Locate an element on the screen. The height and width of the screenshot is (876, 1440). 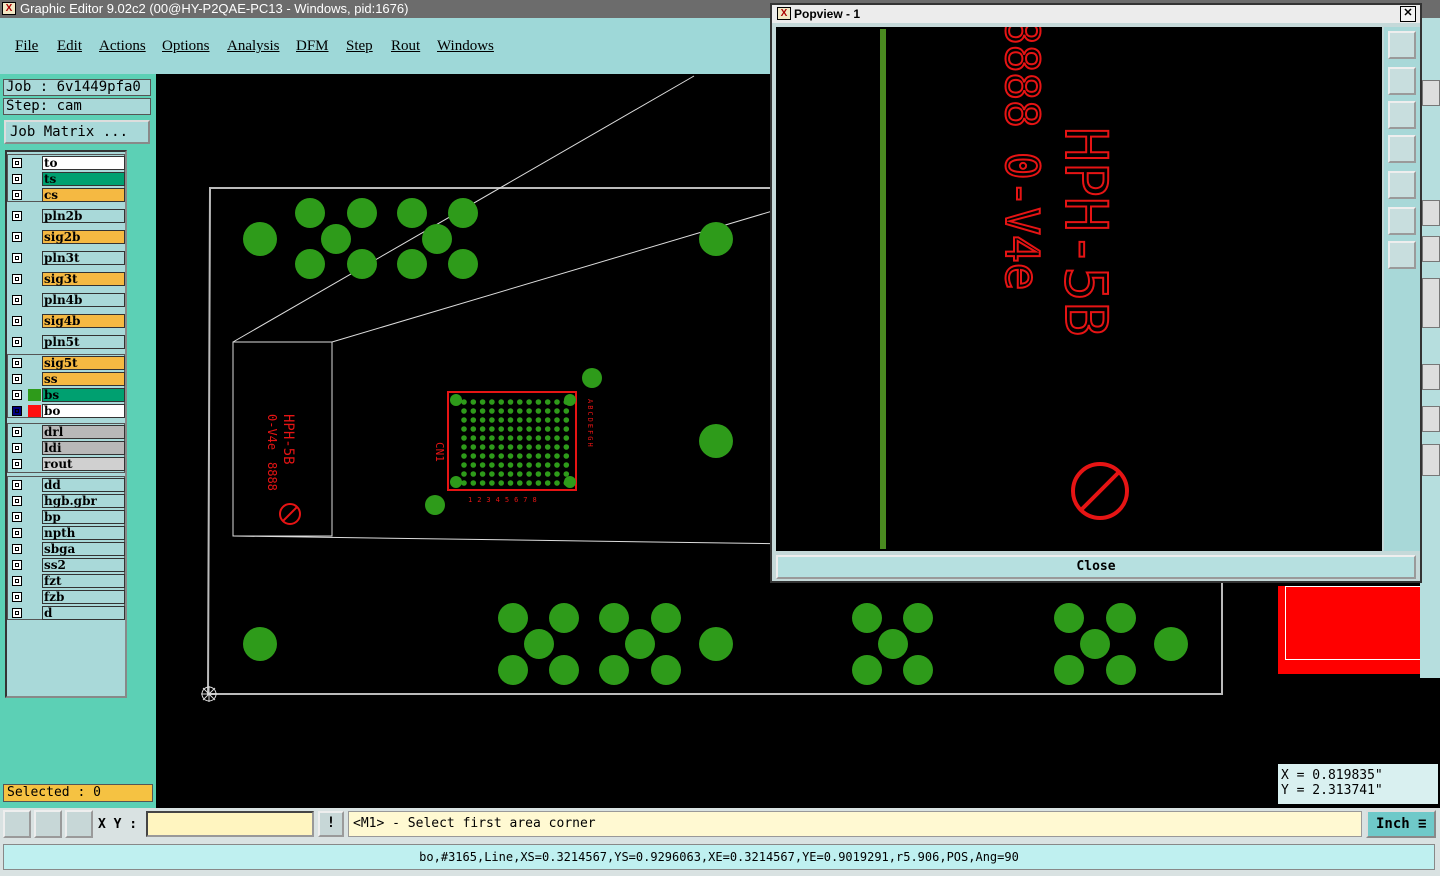
layer-row-ldi: ldi is located at coordinates (68, 448).